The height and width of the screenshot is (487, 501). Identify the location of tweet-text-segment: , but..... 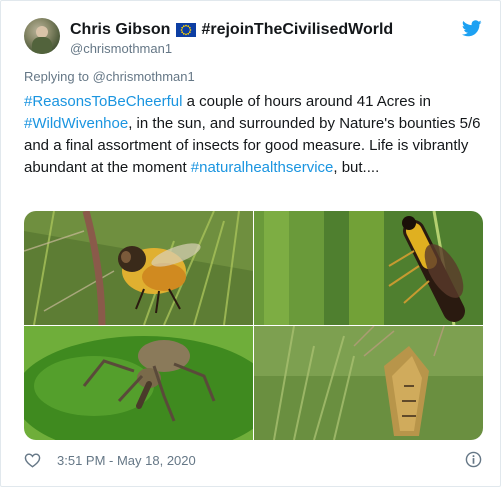
(356, 167).